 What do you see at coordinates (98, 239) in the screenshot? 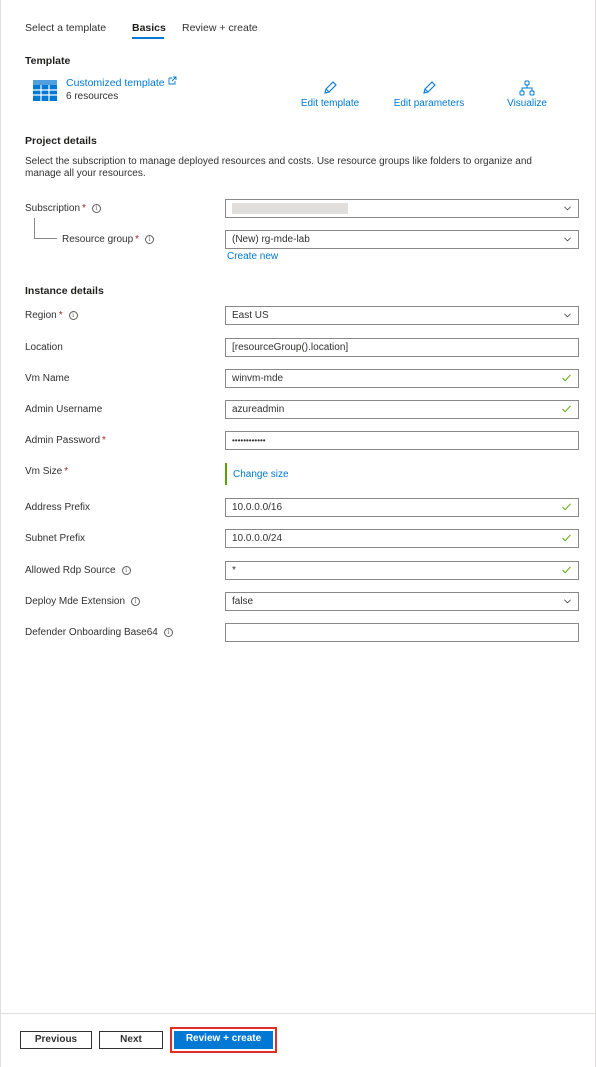
I see `resource-group-label-text: Resource group` at bounding box center [98, 239].